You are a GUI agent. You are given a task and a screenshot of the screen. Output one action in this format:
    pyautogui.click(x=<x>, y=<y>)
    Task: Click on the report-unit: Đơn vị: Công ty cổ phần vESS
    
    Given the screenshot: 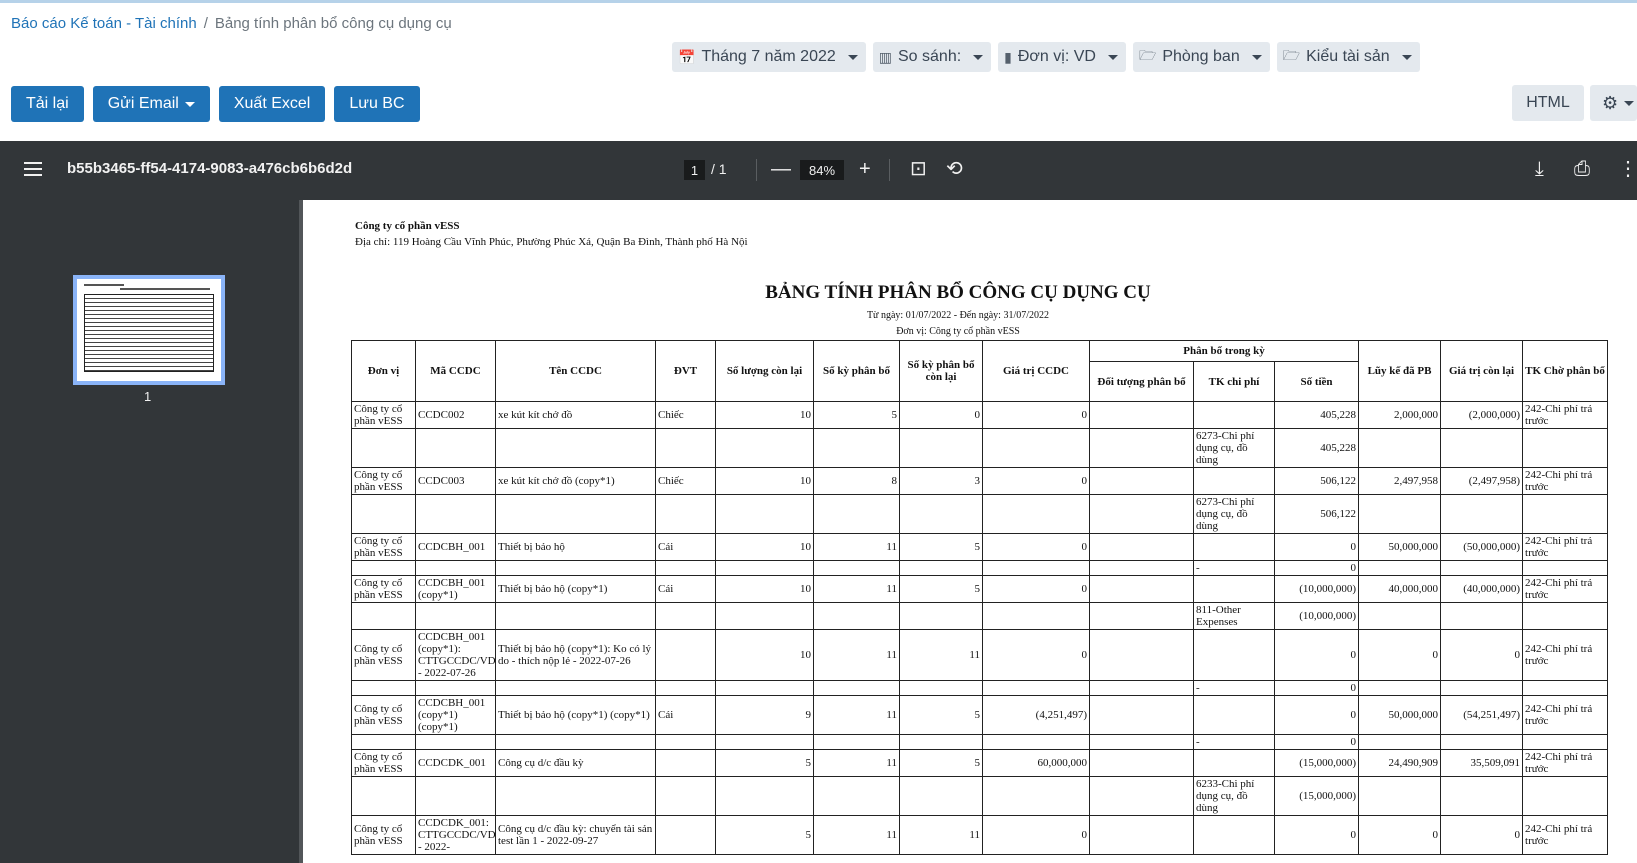 What is the action you would take?
    pyautogui.click(x=958, y=331)
    